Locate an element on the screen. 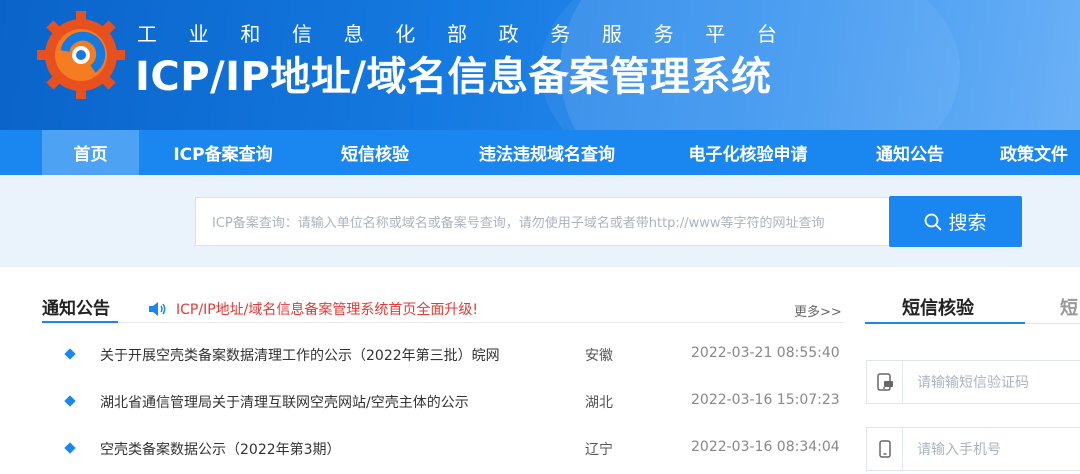 The image size is (1080, 474). org-name: 工业和信息化部政务服务平台 is located at coordinates (457, 32).